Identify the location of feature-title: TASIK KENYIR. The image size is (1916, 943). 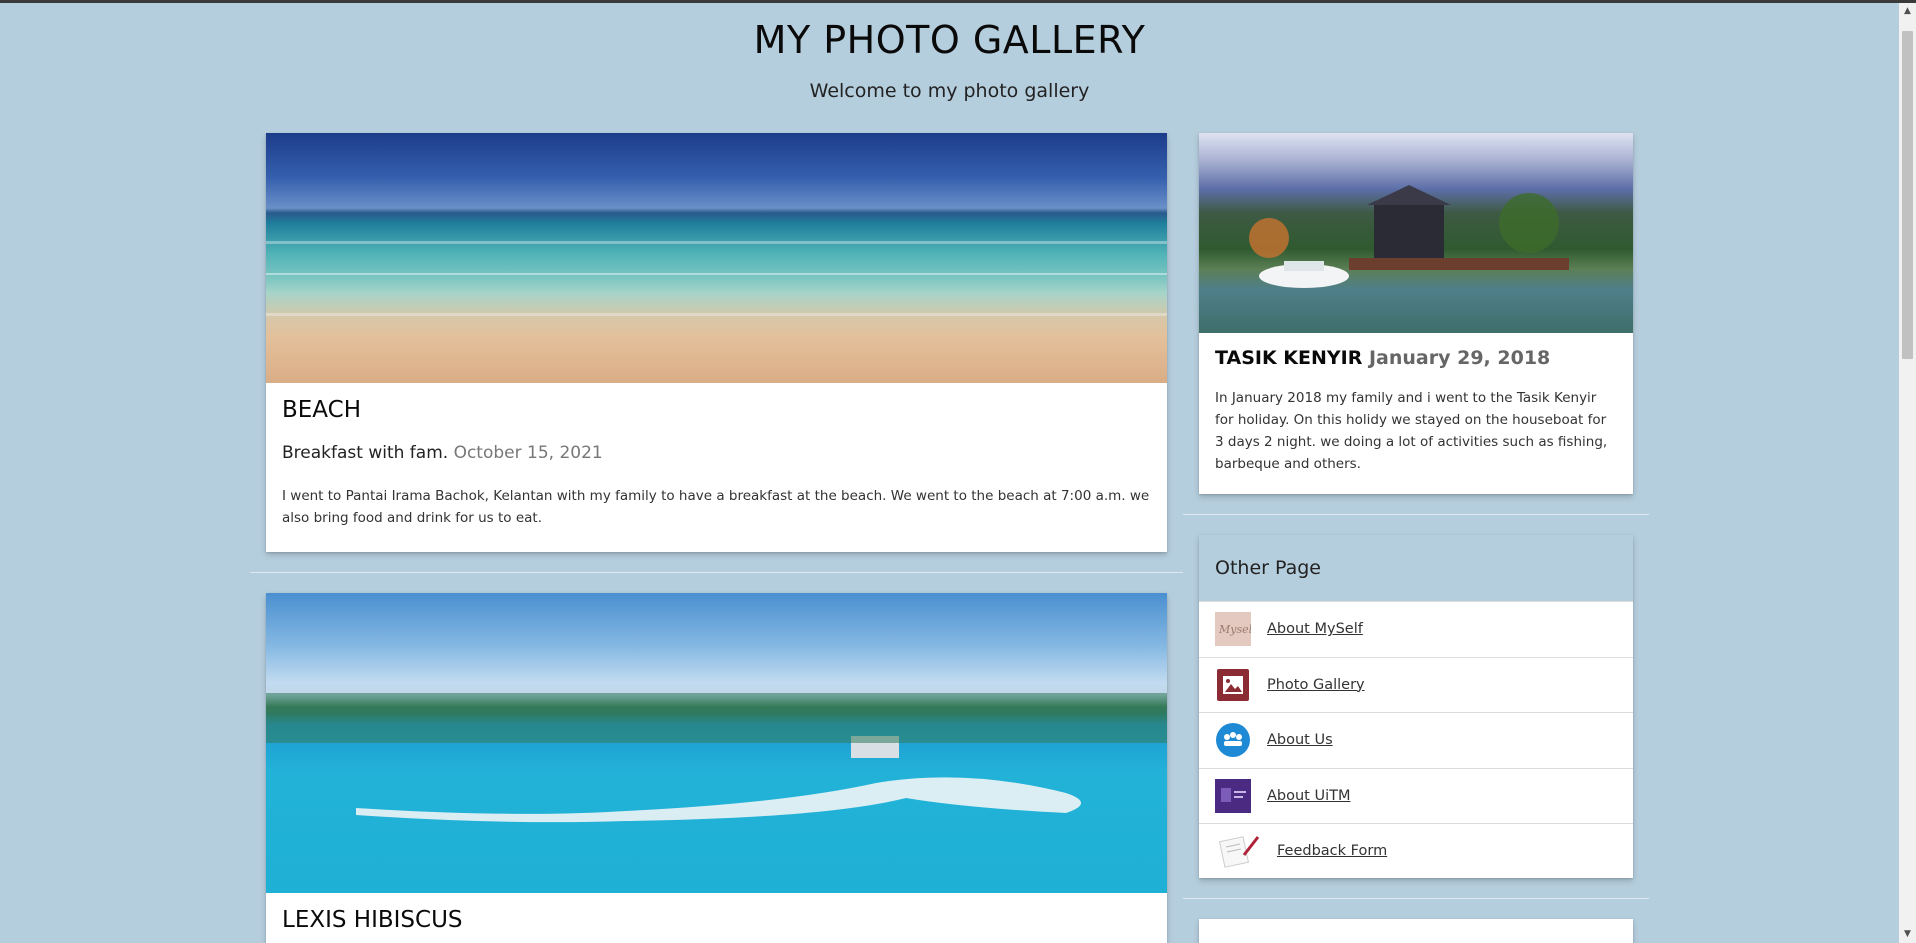
(1289, 358).